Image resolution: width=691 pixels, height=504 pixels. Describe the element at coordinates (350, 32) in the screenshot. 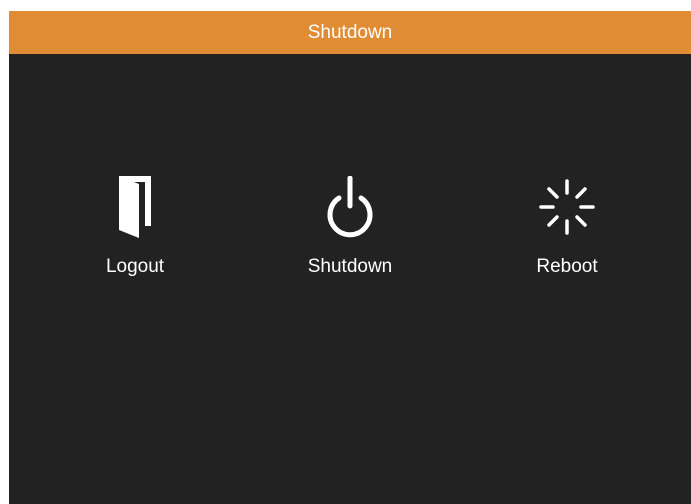

I see `dialog-title: Shutdown` at that location.